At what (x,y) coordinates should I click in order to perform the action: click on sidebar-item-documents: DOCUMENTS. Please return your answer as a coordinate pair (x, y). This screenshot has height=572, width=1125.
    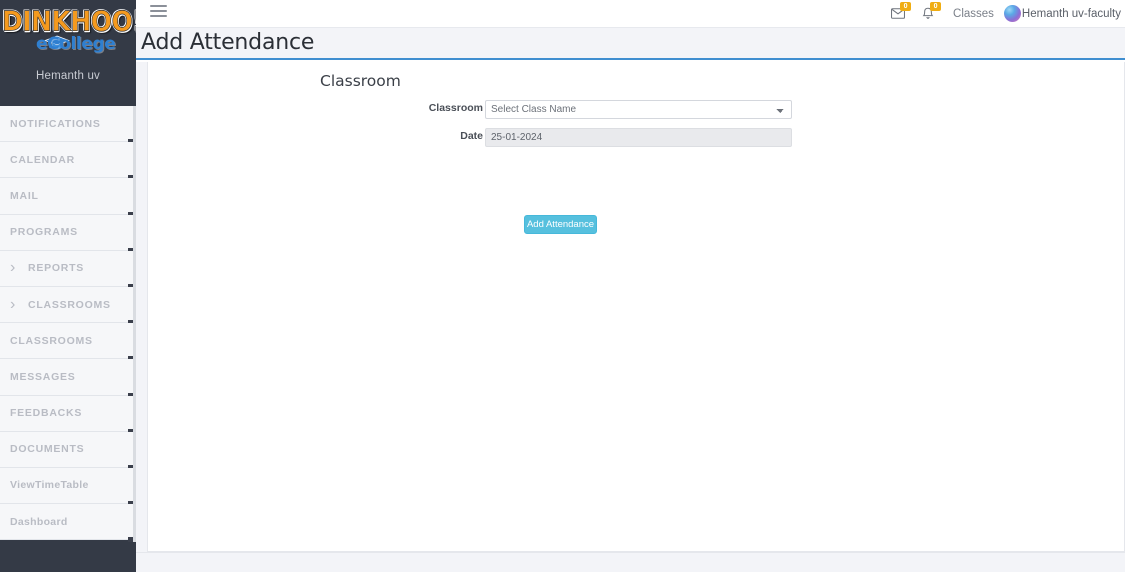
    Looking at the image, I should click on (68, 450).